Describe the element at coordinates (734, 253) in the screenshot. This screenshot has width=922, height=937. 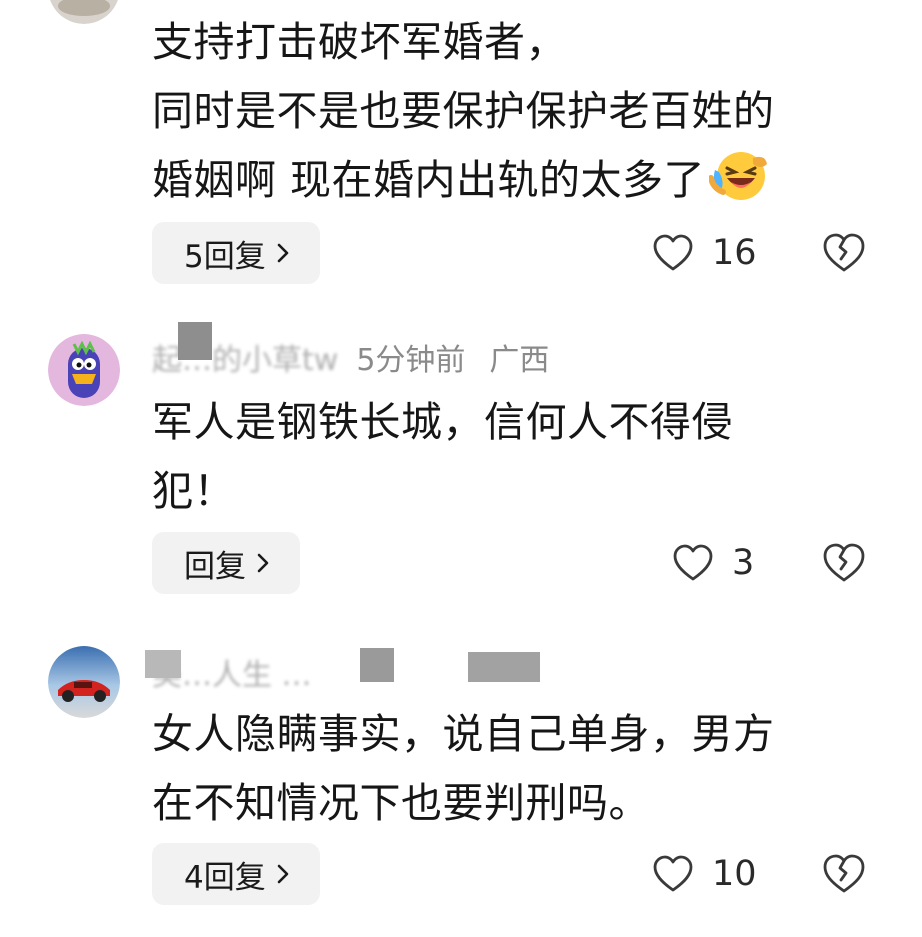
I see `like-count: 16` at that location.